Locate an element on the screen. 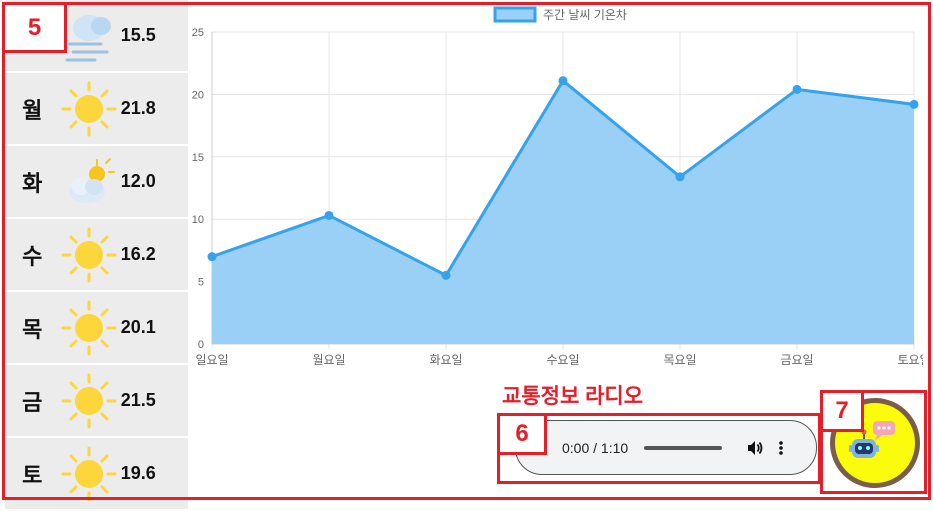  callout-label-audio: 6 is located at coordinates (522, 434).